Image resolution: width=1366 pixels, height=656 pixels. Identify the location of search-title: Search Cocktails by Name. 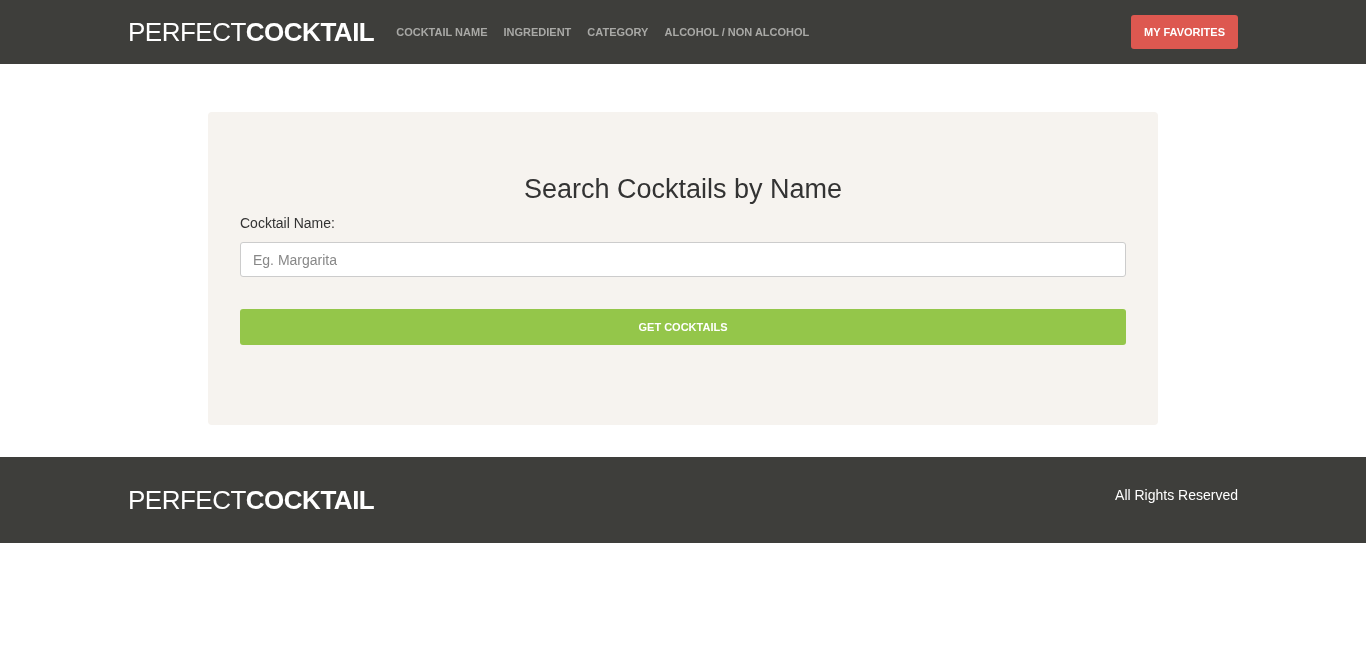
(683, 189).